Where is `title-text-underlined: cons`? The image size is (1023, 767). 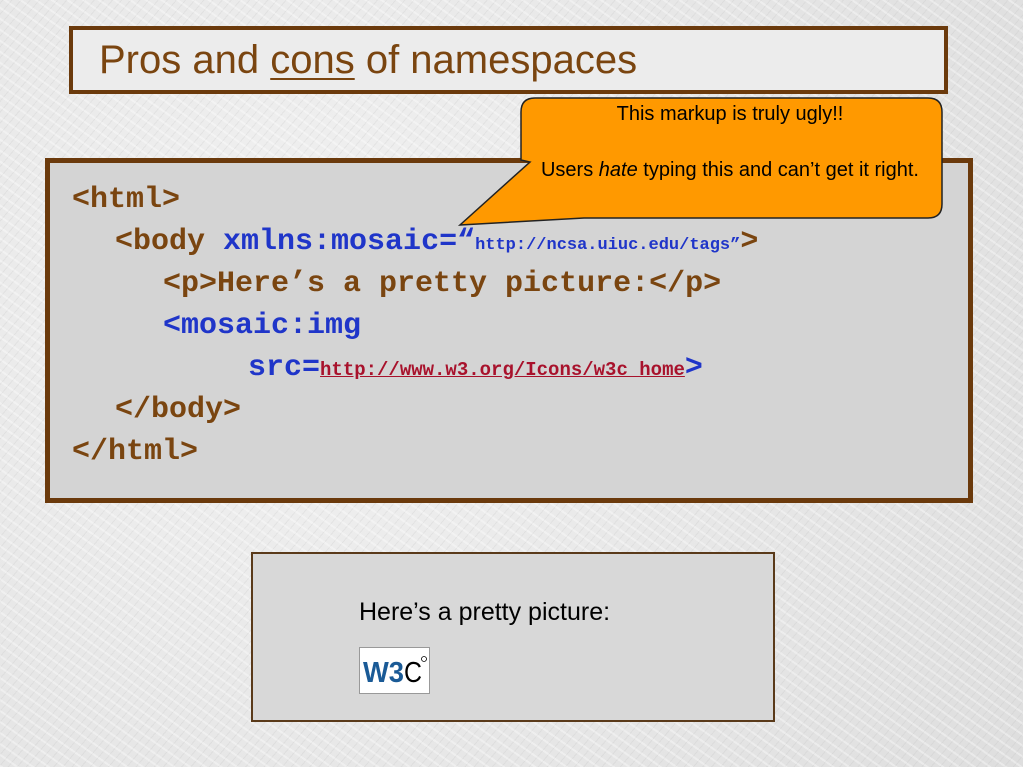 title-text-underlined: cons is located at coordinates (312, 60).